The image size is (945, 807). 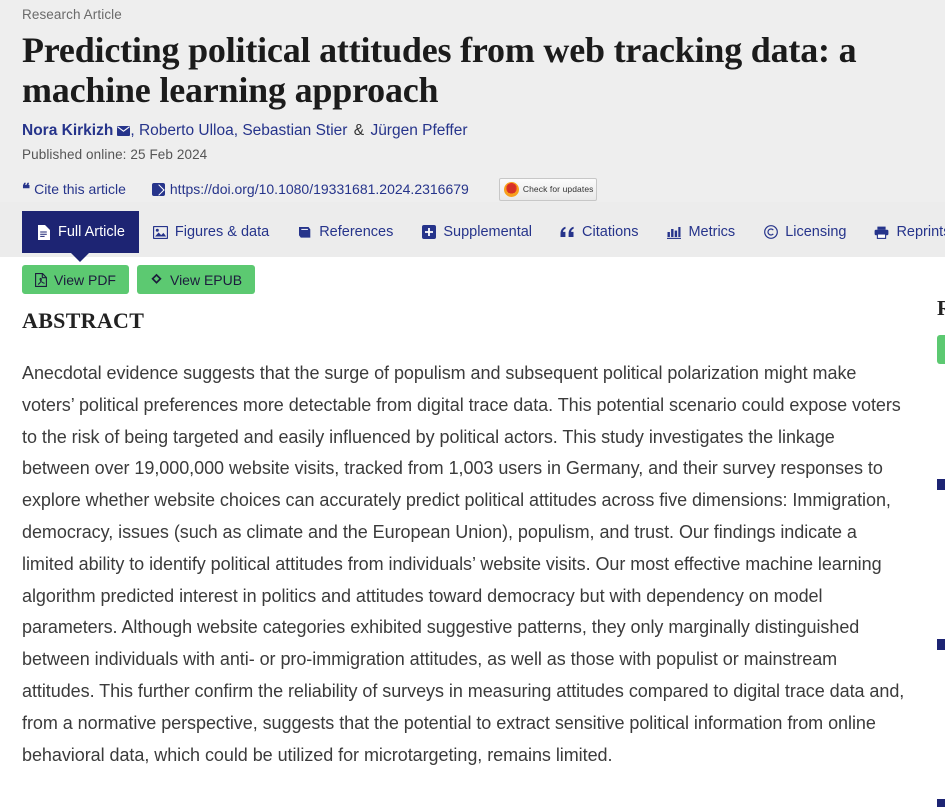 What do you see at coordinates (206, 279) in the screenshot?
I see `view-epub-label: View EPUB` at bounding box center [206, 279].